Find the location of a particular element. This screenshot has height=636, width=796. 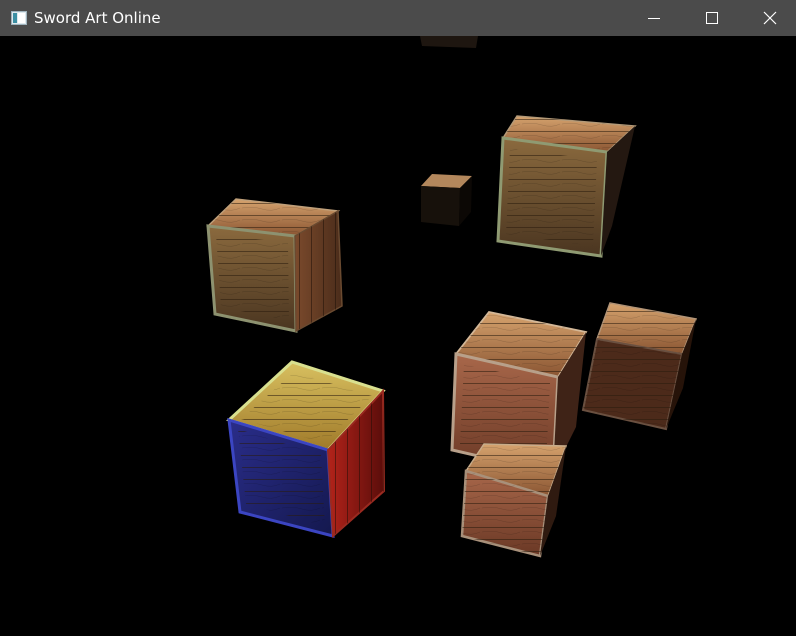

close-button is located at coordinates (768, 18).